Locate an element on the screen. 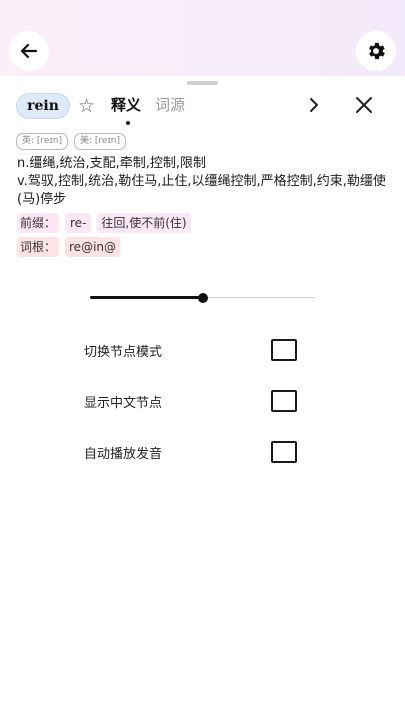 The width and height of the screenshot is (405, 720). drag-handle is located at coordinates (202, 83).